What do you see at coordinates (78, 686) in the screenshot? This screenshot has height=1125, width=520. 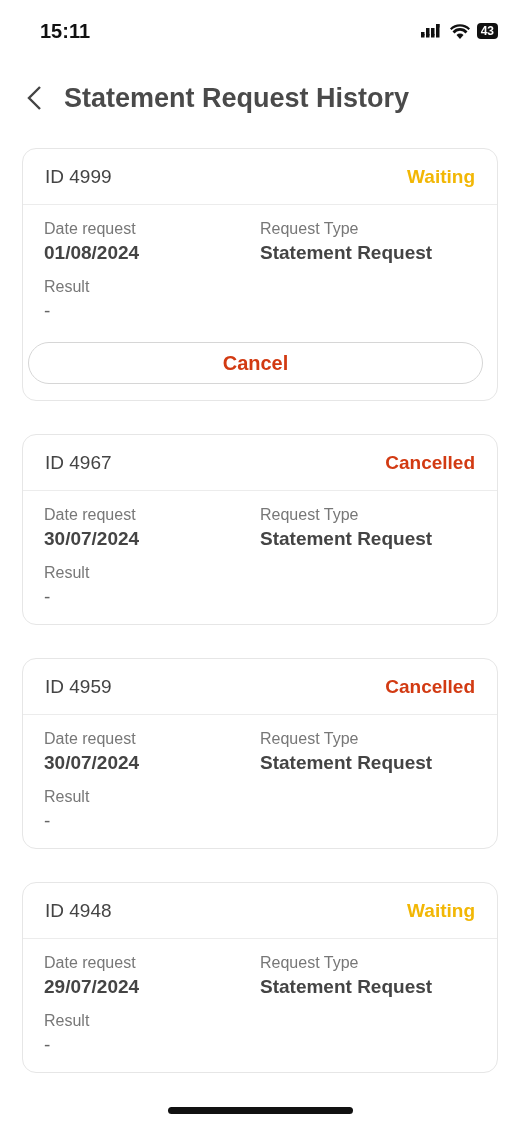 I see `request-id: ID 4959` at bounding box center [78, 686].